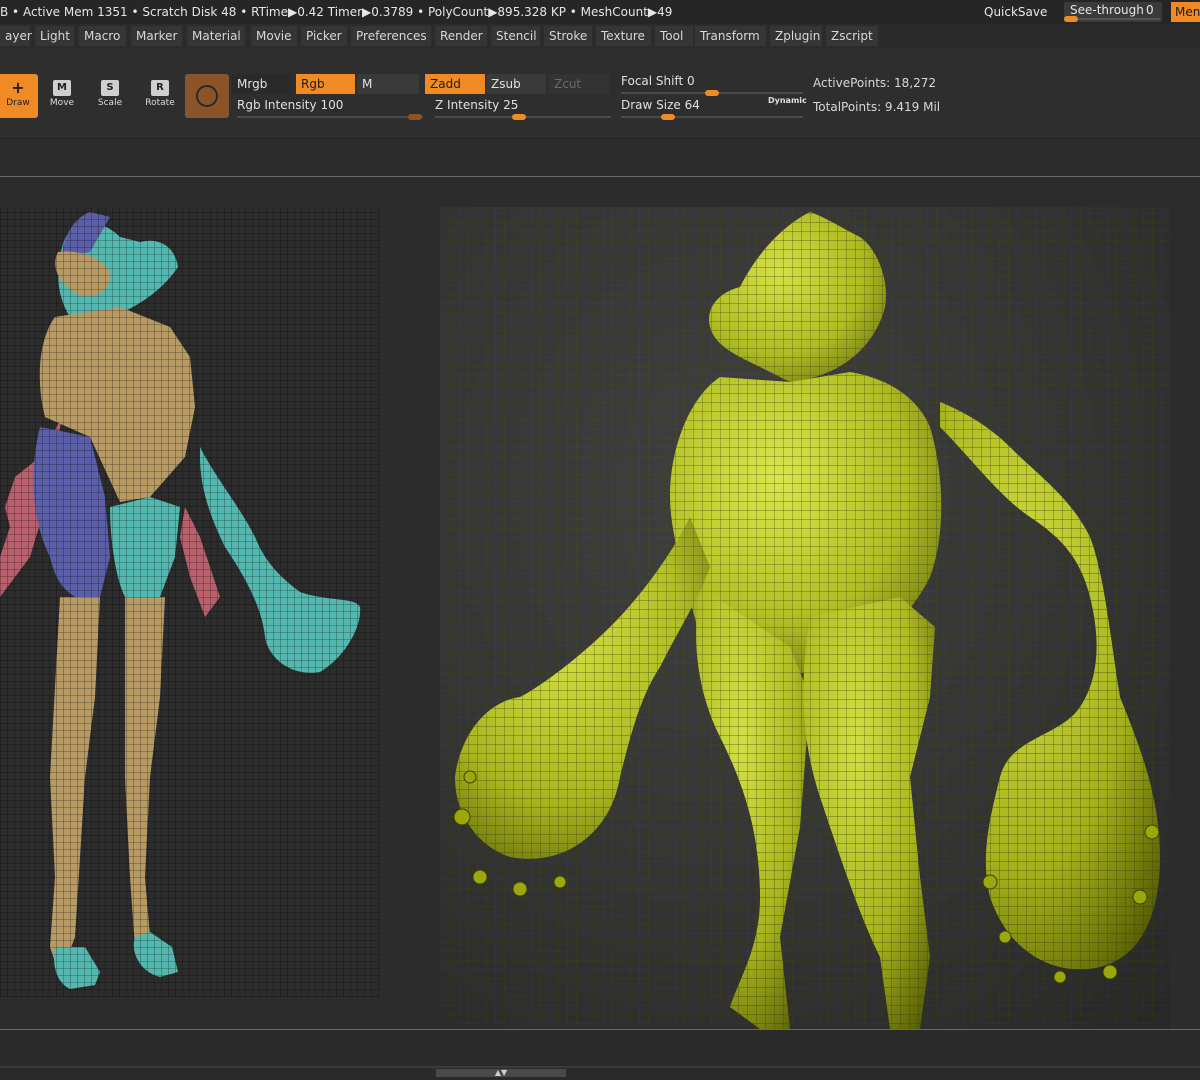 The width and height of the screenshot is (1200, 1080). I want to click on draw-icon: +, so click(18, 87).